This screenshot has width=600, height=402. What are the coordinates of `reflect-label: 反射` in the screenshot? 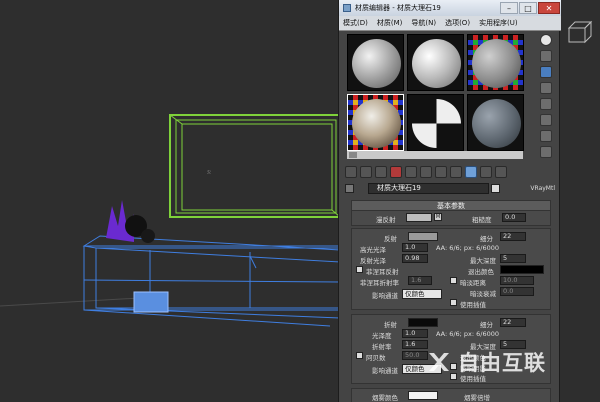 It's located at (390, 239).